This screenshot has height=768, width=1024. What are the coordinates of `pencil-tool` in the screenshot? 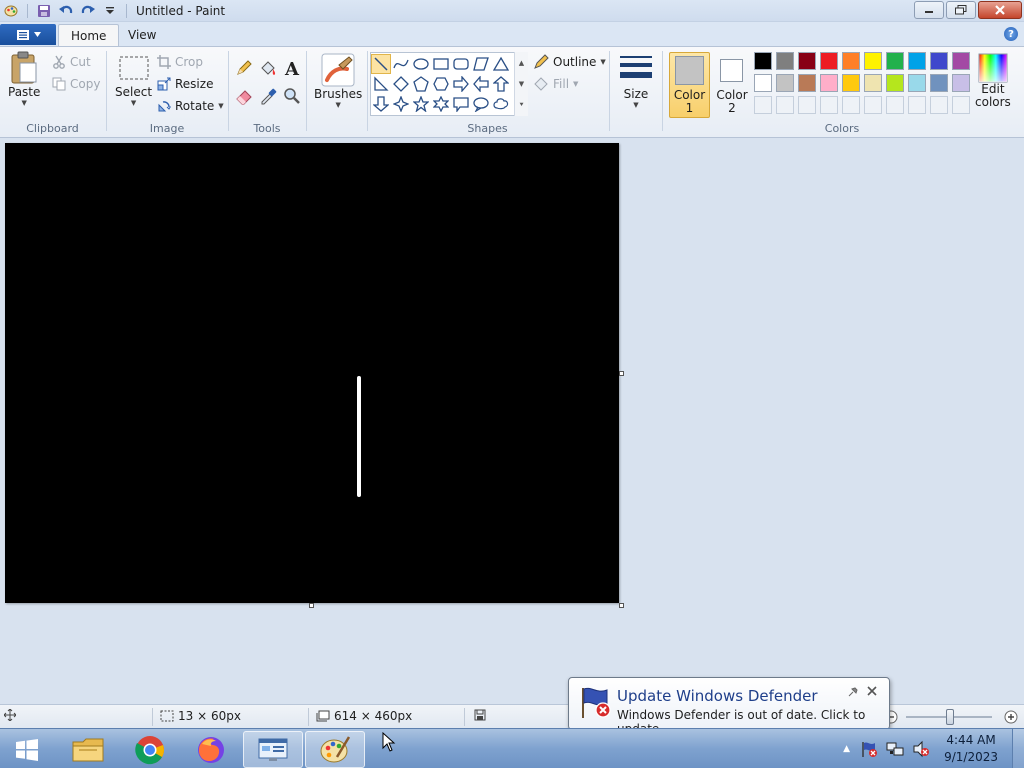 It's located at (244, 68).